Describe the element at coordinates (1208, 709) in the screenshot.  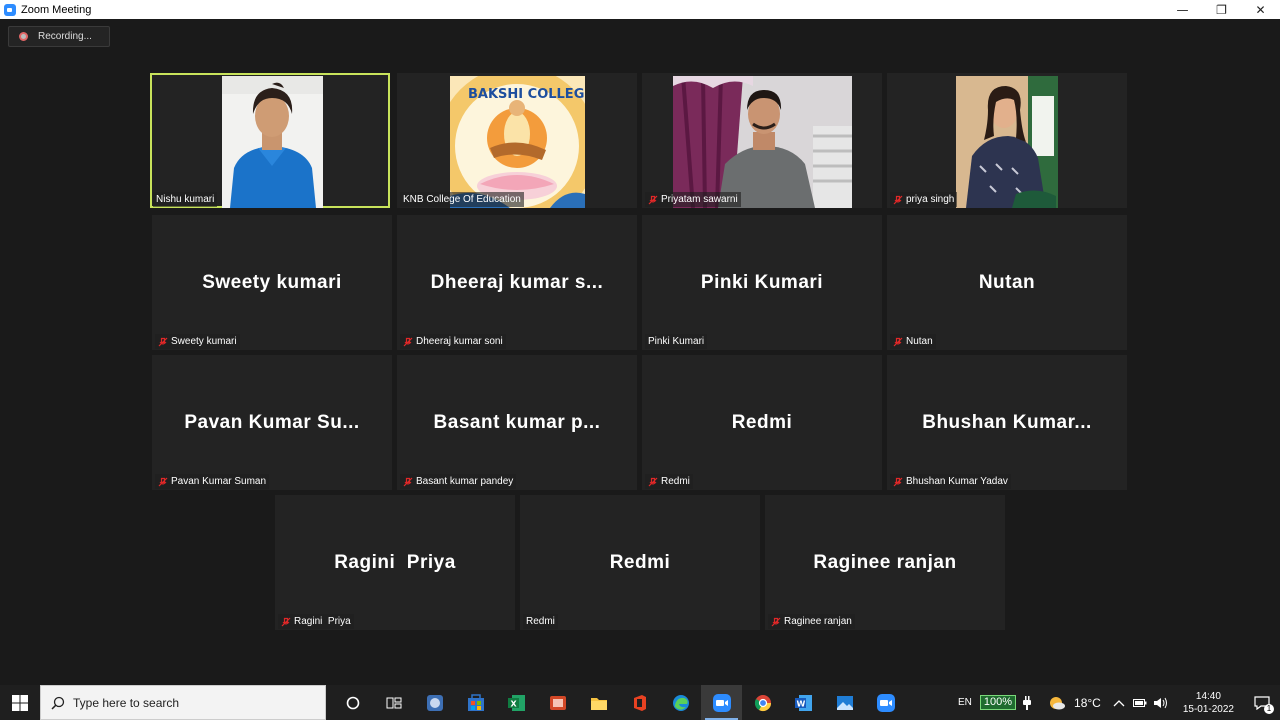
I see `clock-date: 15-01-2022` at that location.